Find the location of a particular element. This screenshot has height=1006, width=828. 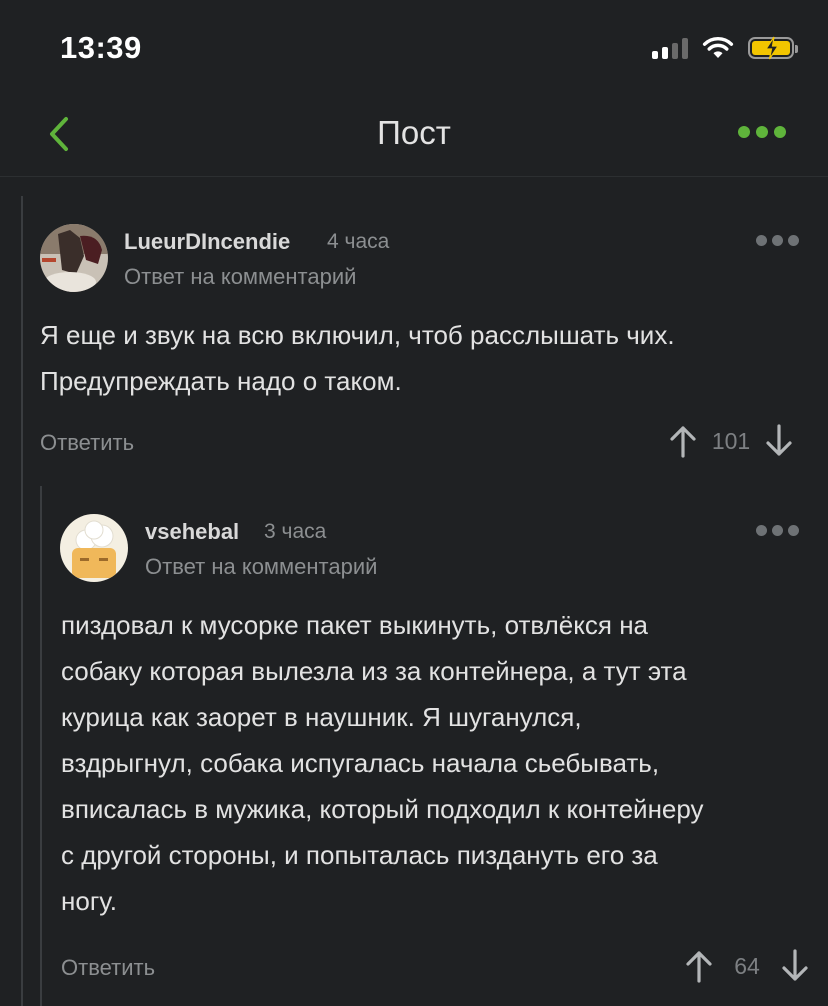

vote-group: 64 is located at coordinates (747, 966).